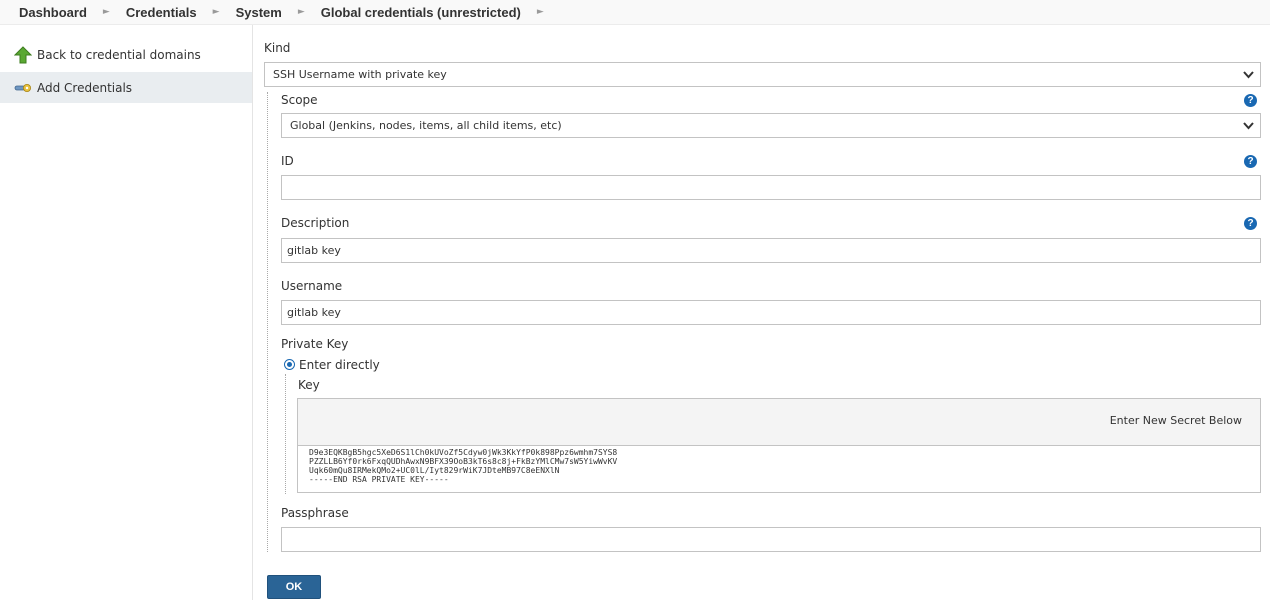 This screenshot has height=600, width=1270. I want to click on sidebar-item-label: Add Credentials, so click(85, 87).